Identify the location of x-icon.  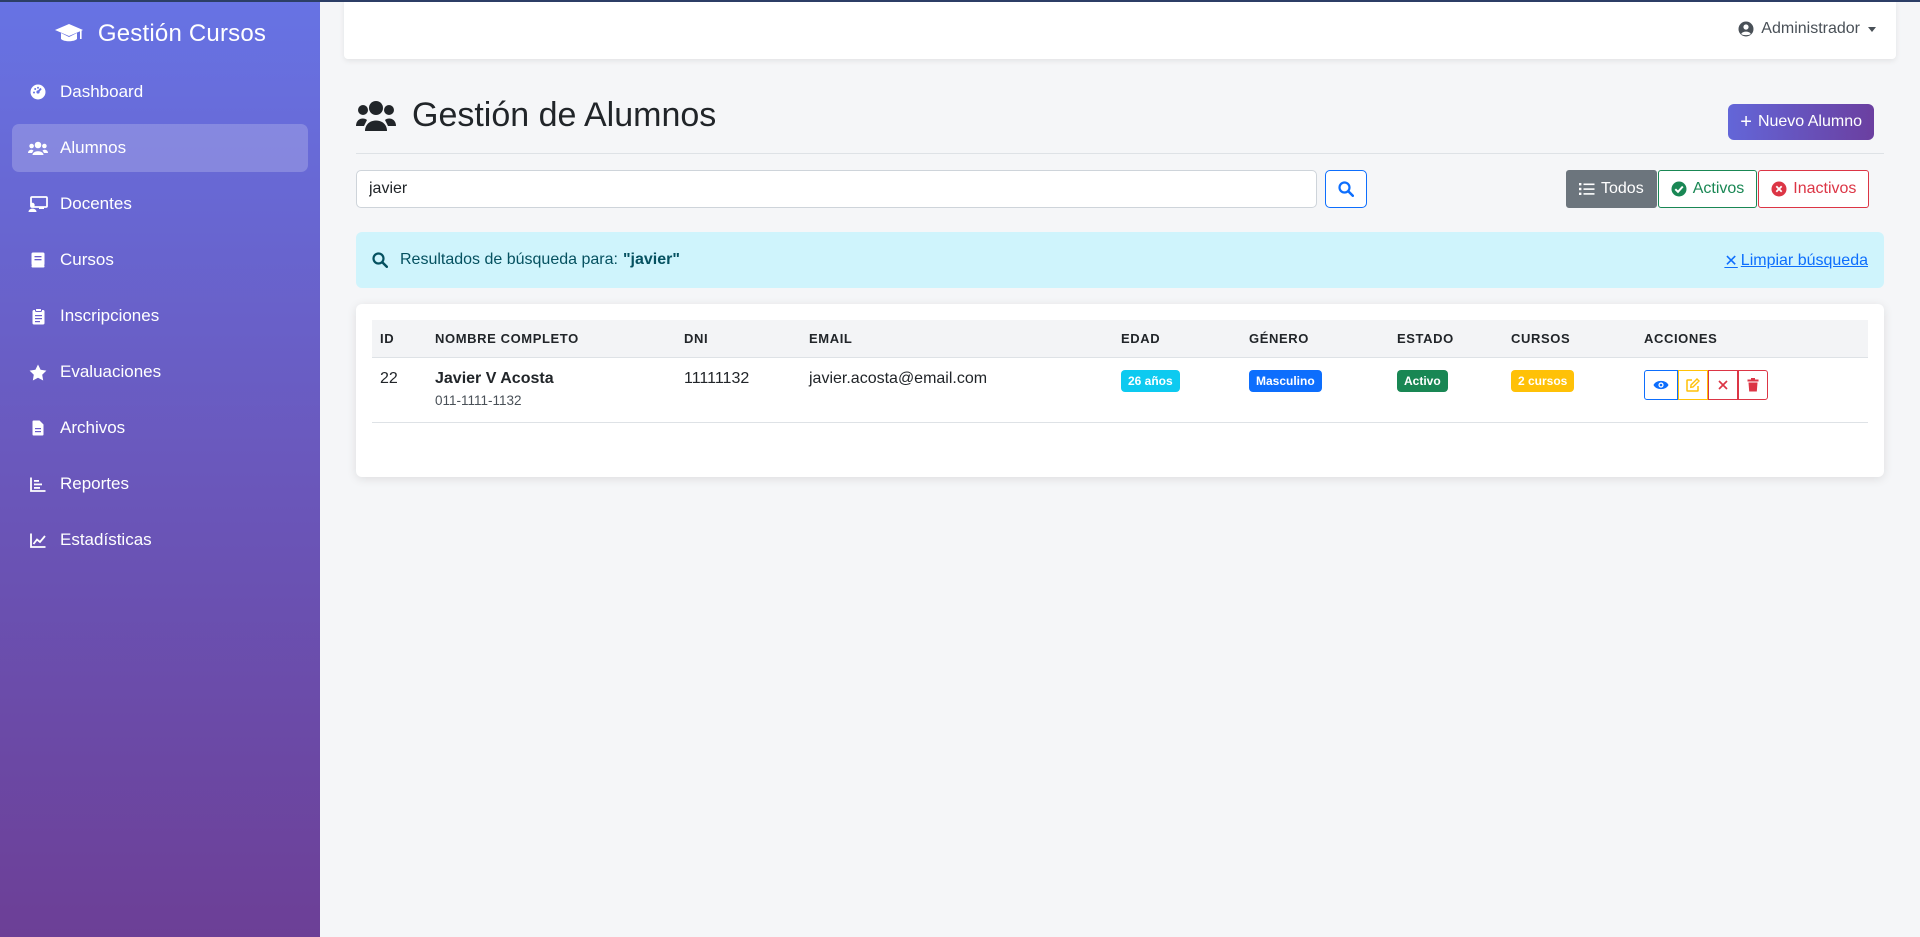
(1723, 384).